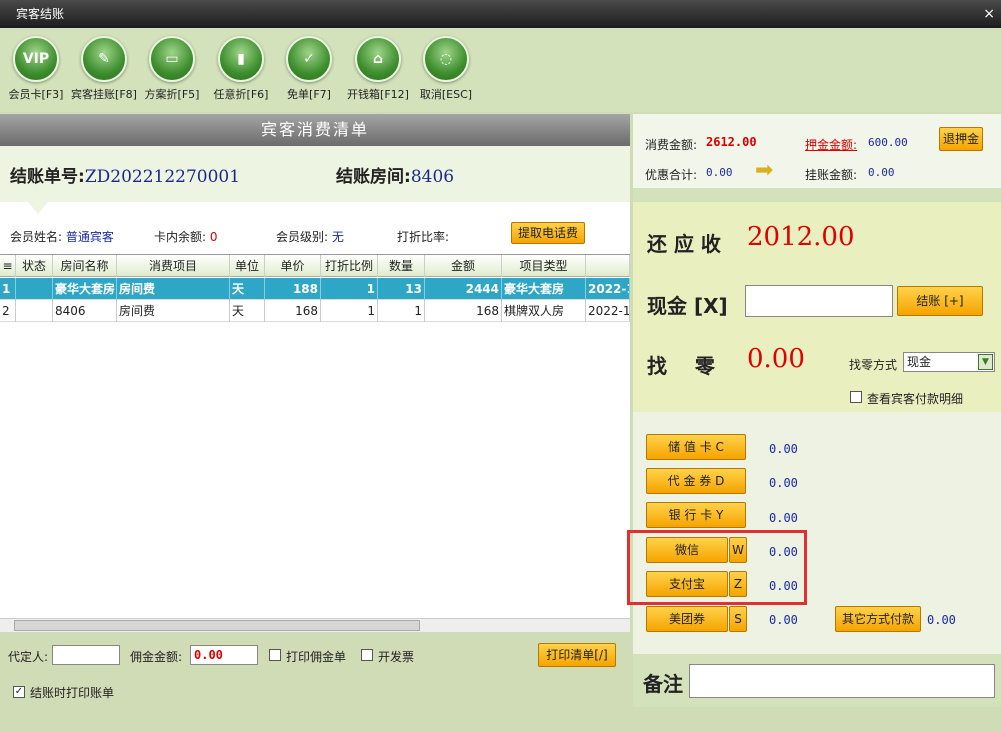 This screenshot has width=1001, height=732. What do you see at coordinates (856, 397) in the screenshot?
I see `view-detail-checkbox` at bounding box center [856, 397].